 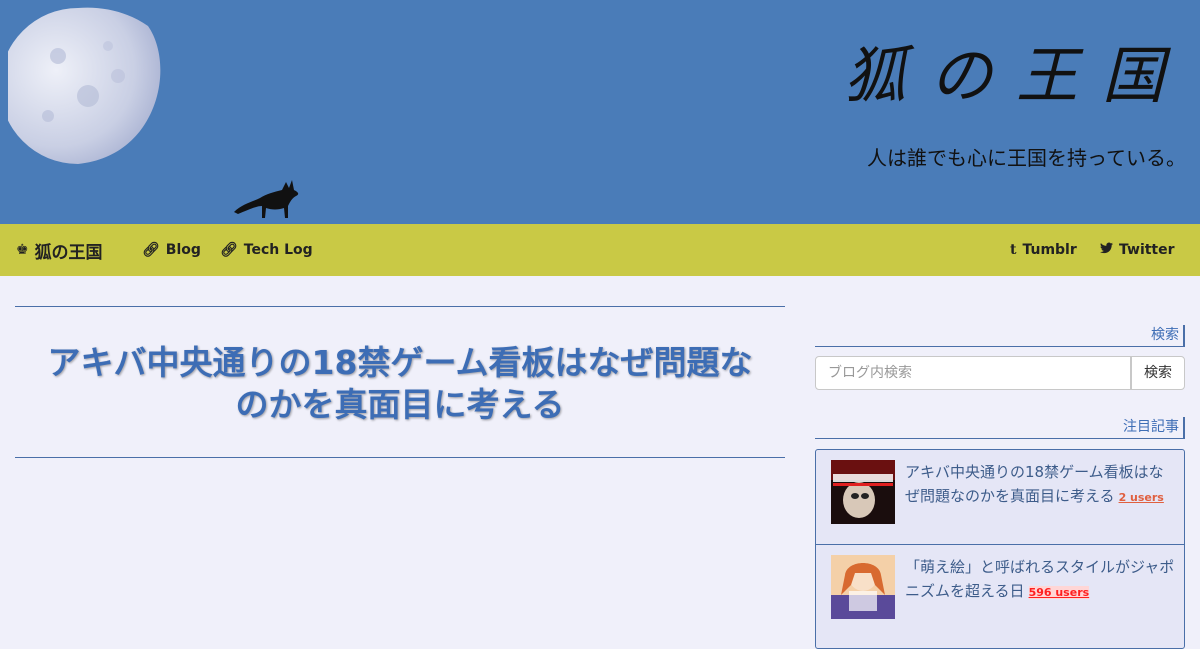 What do you see at coordinates (1040, 580) in the screenshot?
I see `featured-item-text: 「萌え絵」と呼ばれるスタイルがジャポニズムを超える日 596 users` at bounding box center [1040, 580].